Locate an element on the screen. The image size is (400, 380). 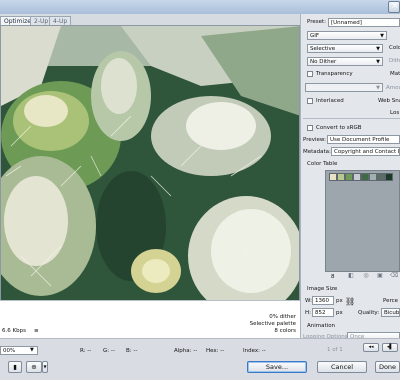
alpha-readout: Alpha: -- is located at coordinates (186, 351).